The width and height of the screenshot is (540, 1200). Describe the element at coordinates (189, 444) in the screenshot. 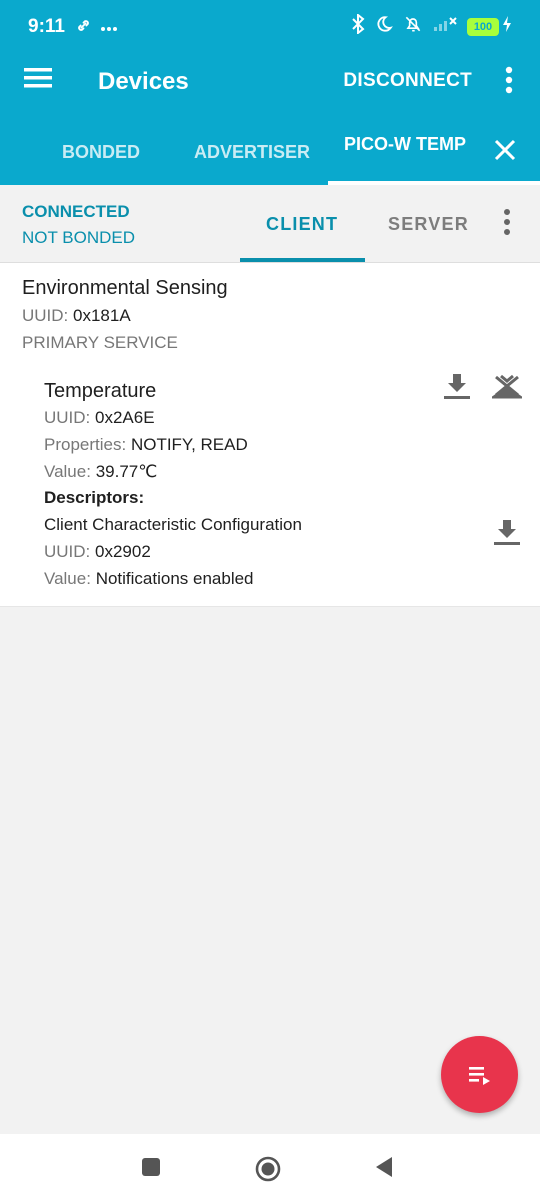

I see `characteristic-properties-value: NOTIFY, READ` at that location.